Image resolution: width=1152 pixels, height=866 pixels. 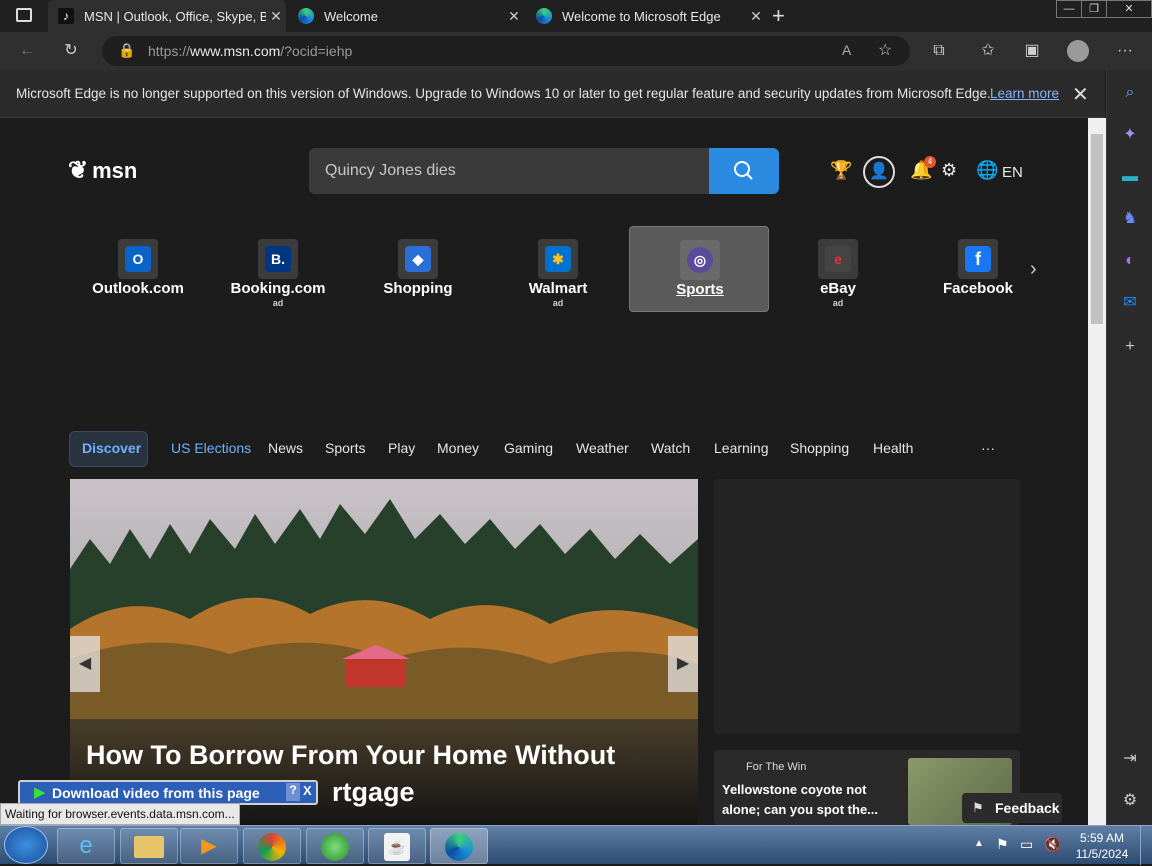 I want to click on download-video-label: Download video from this page, so click(x=156, y=793).